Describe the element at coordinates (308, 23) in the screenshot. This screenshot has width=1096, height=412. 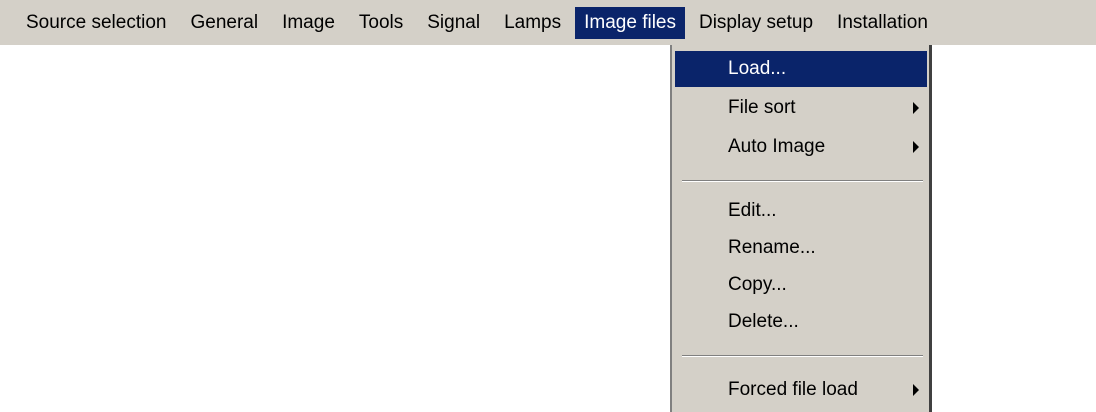
I see `menu-image: Image` at that location.